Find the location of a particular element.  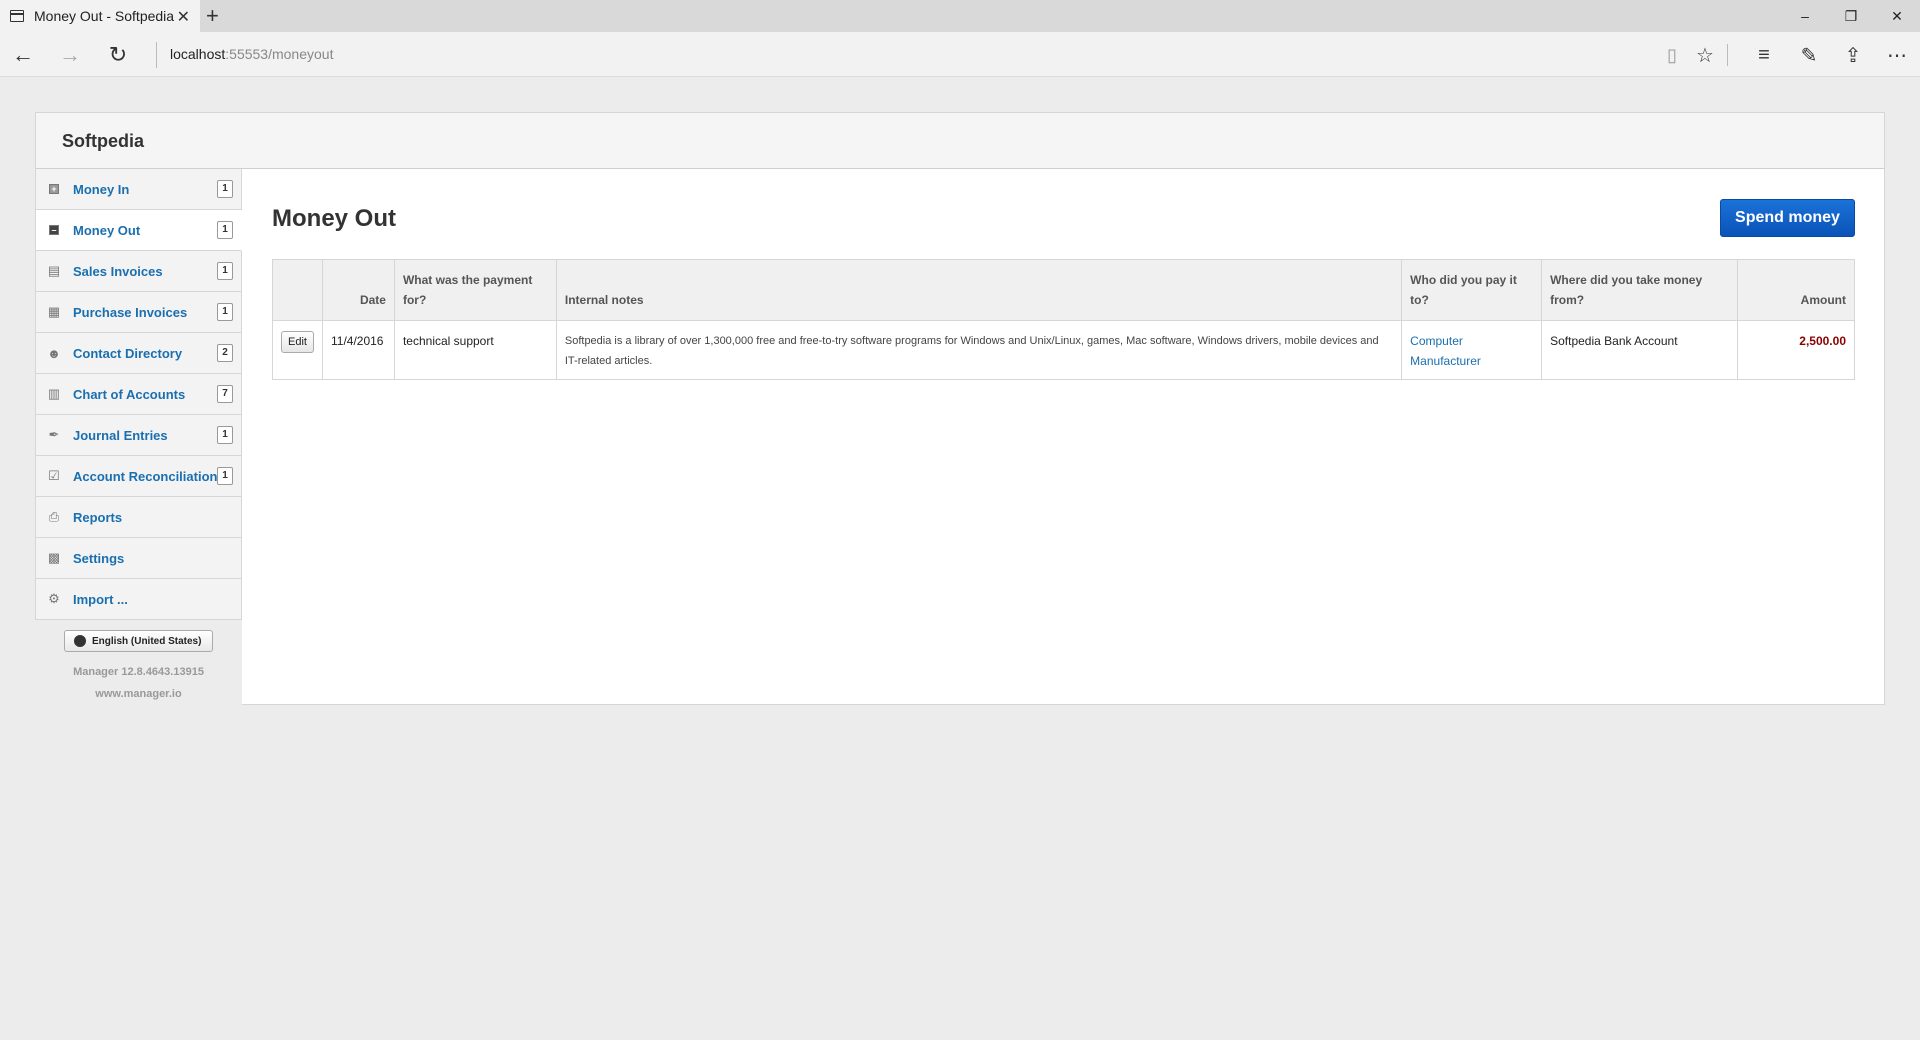

globe-icon is located at coordinates (80, 641).